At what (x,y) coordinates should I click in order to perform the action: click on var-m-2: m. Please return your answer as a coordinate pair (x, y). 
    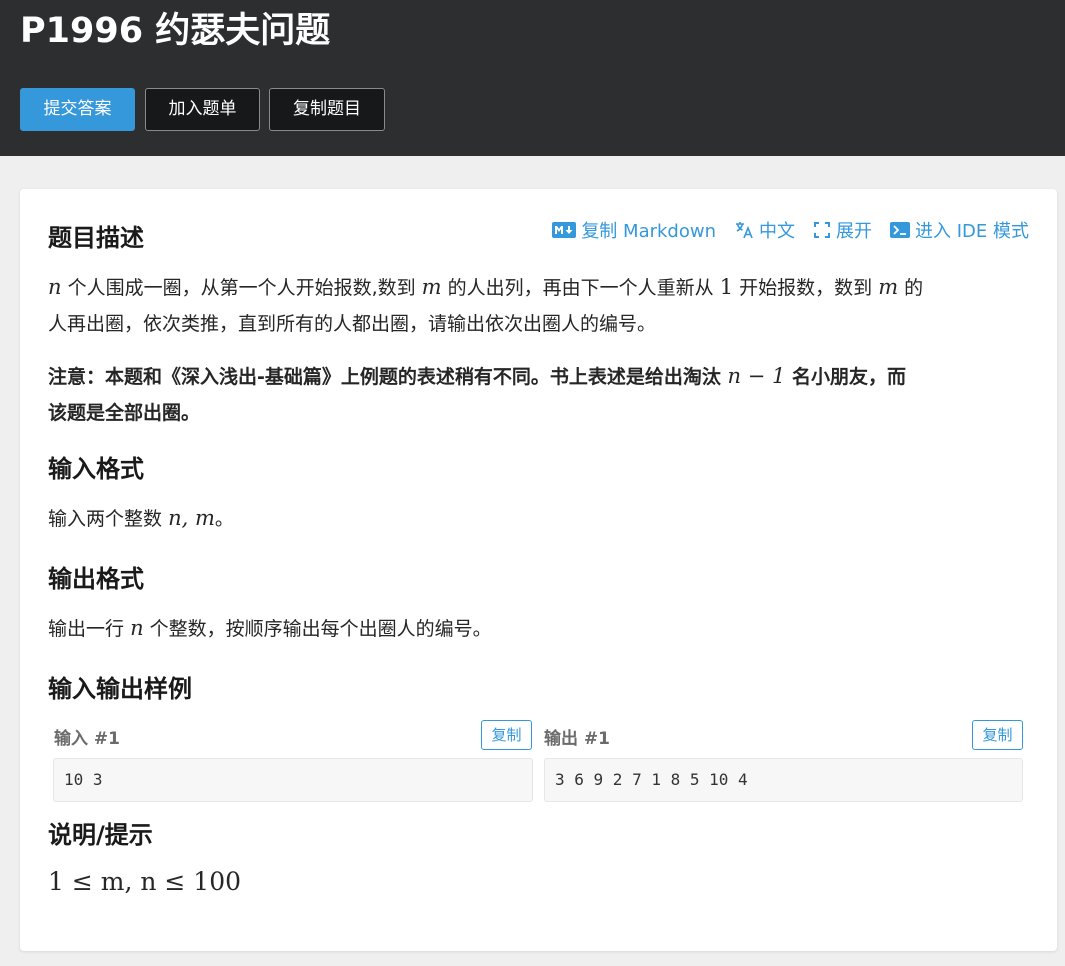
    Looking at the image, I should click on (888, 287).